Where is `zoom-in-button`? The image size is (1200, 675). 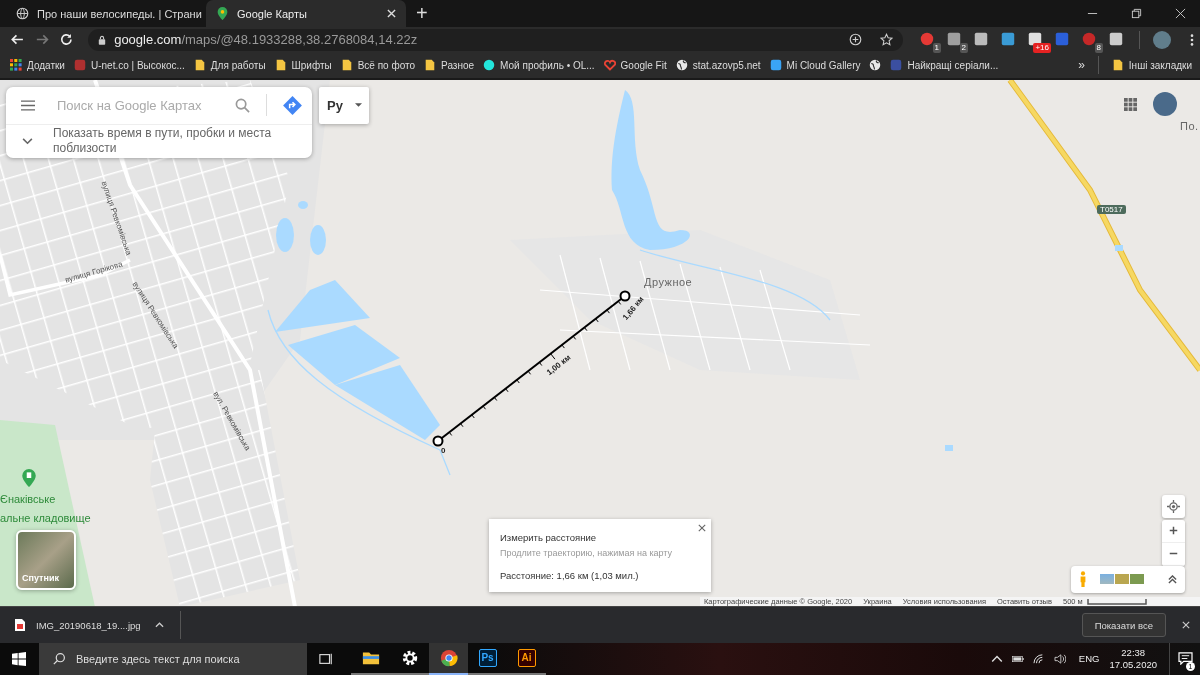
zoom-in-button is located at coordinates (1173, 531).